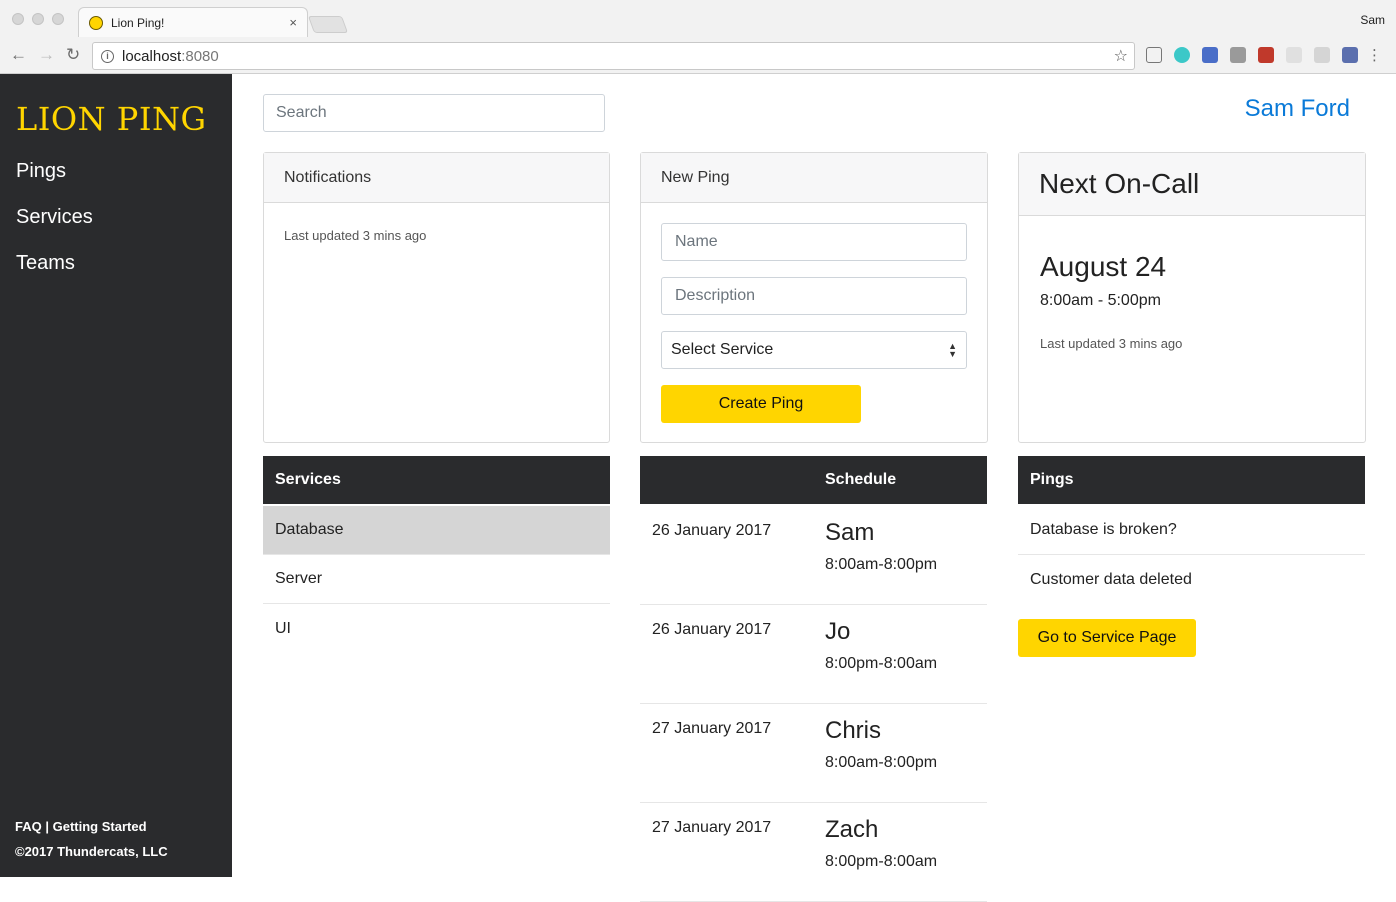 This screenshot has width=1396, height=902. What do you see at coordinates (436, 530) in the screenshot?
I see `service-row-database: Database` at bounding box center [436, 530].